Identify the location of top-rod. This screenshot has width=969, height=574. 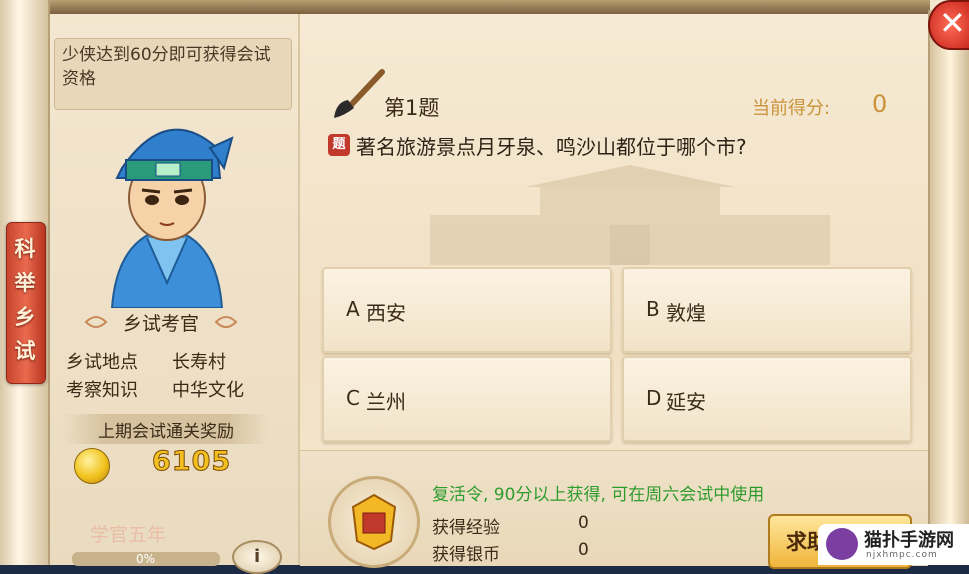
(485, 7).